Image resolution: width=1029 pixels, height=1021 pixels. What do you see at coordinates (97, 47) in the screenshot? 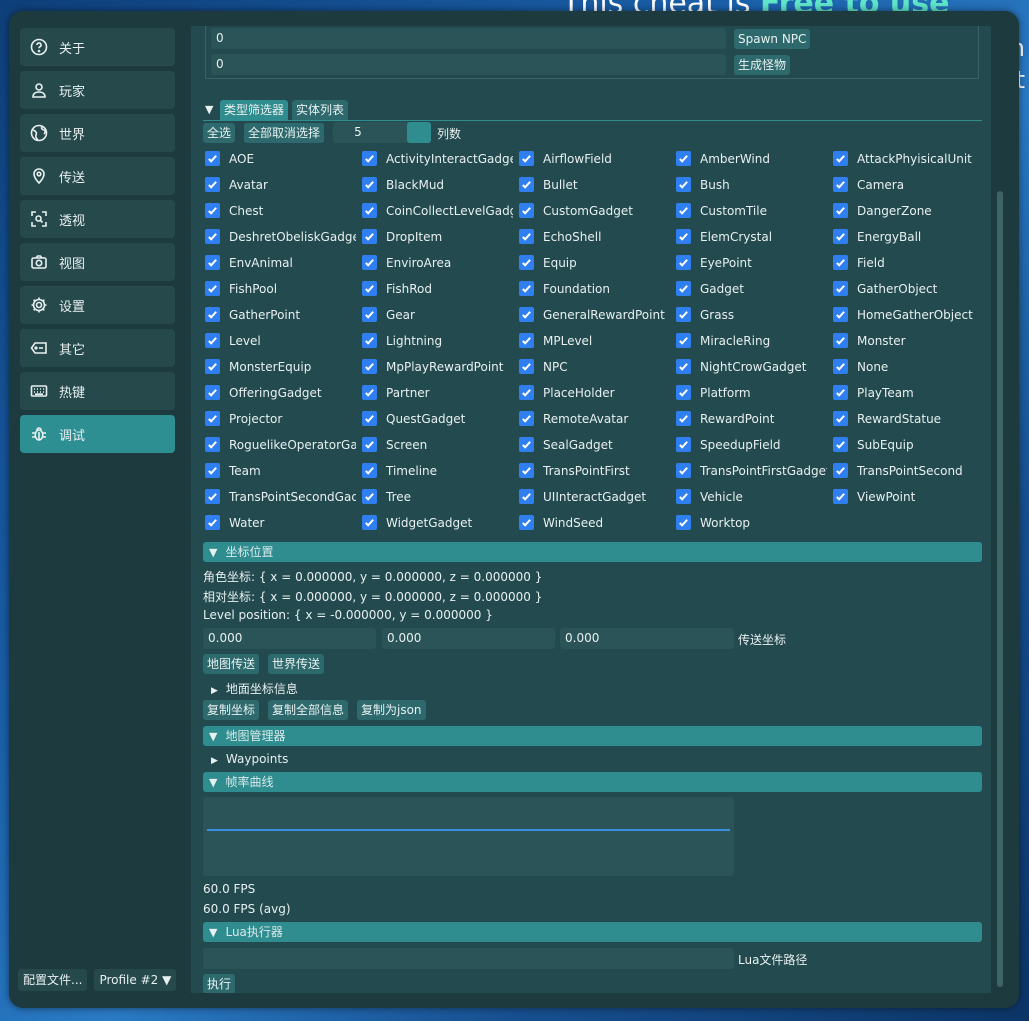
I see `sidebar-item-help-circle: 关于` at bounding box center [97, 47].